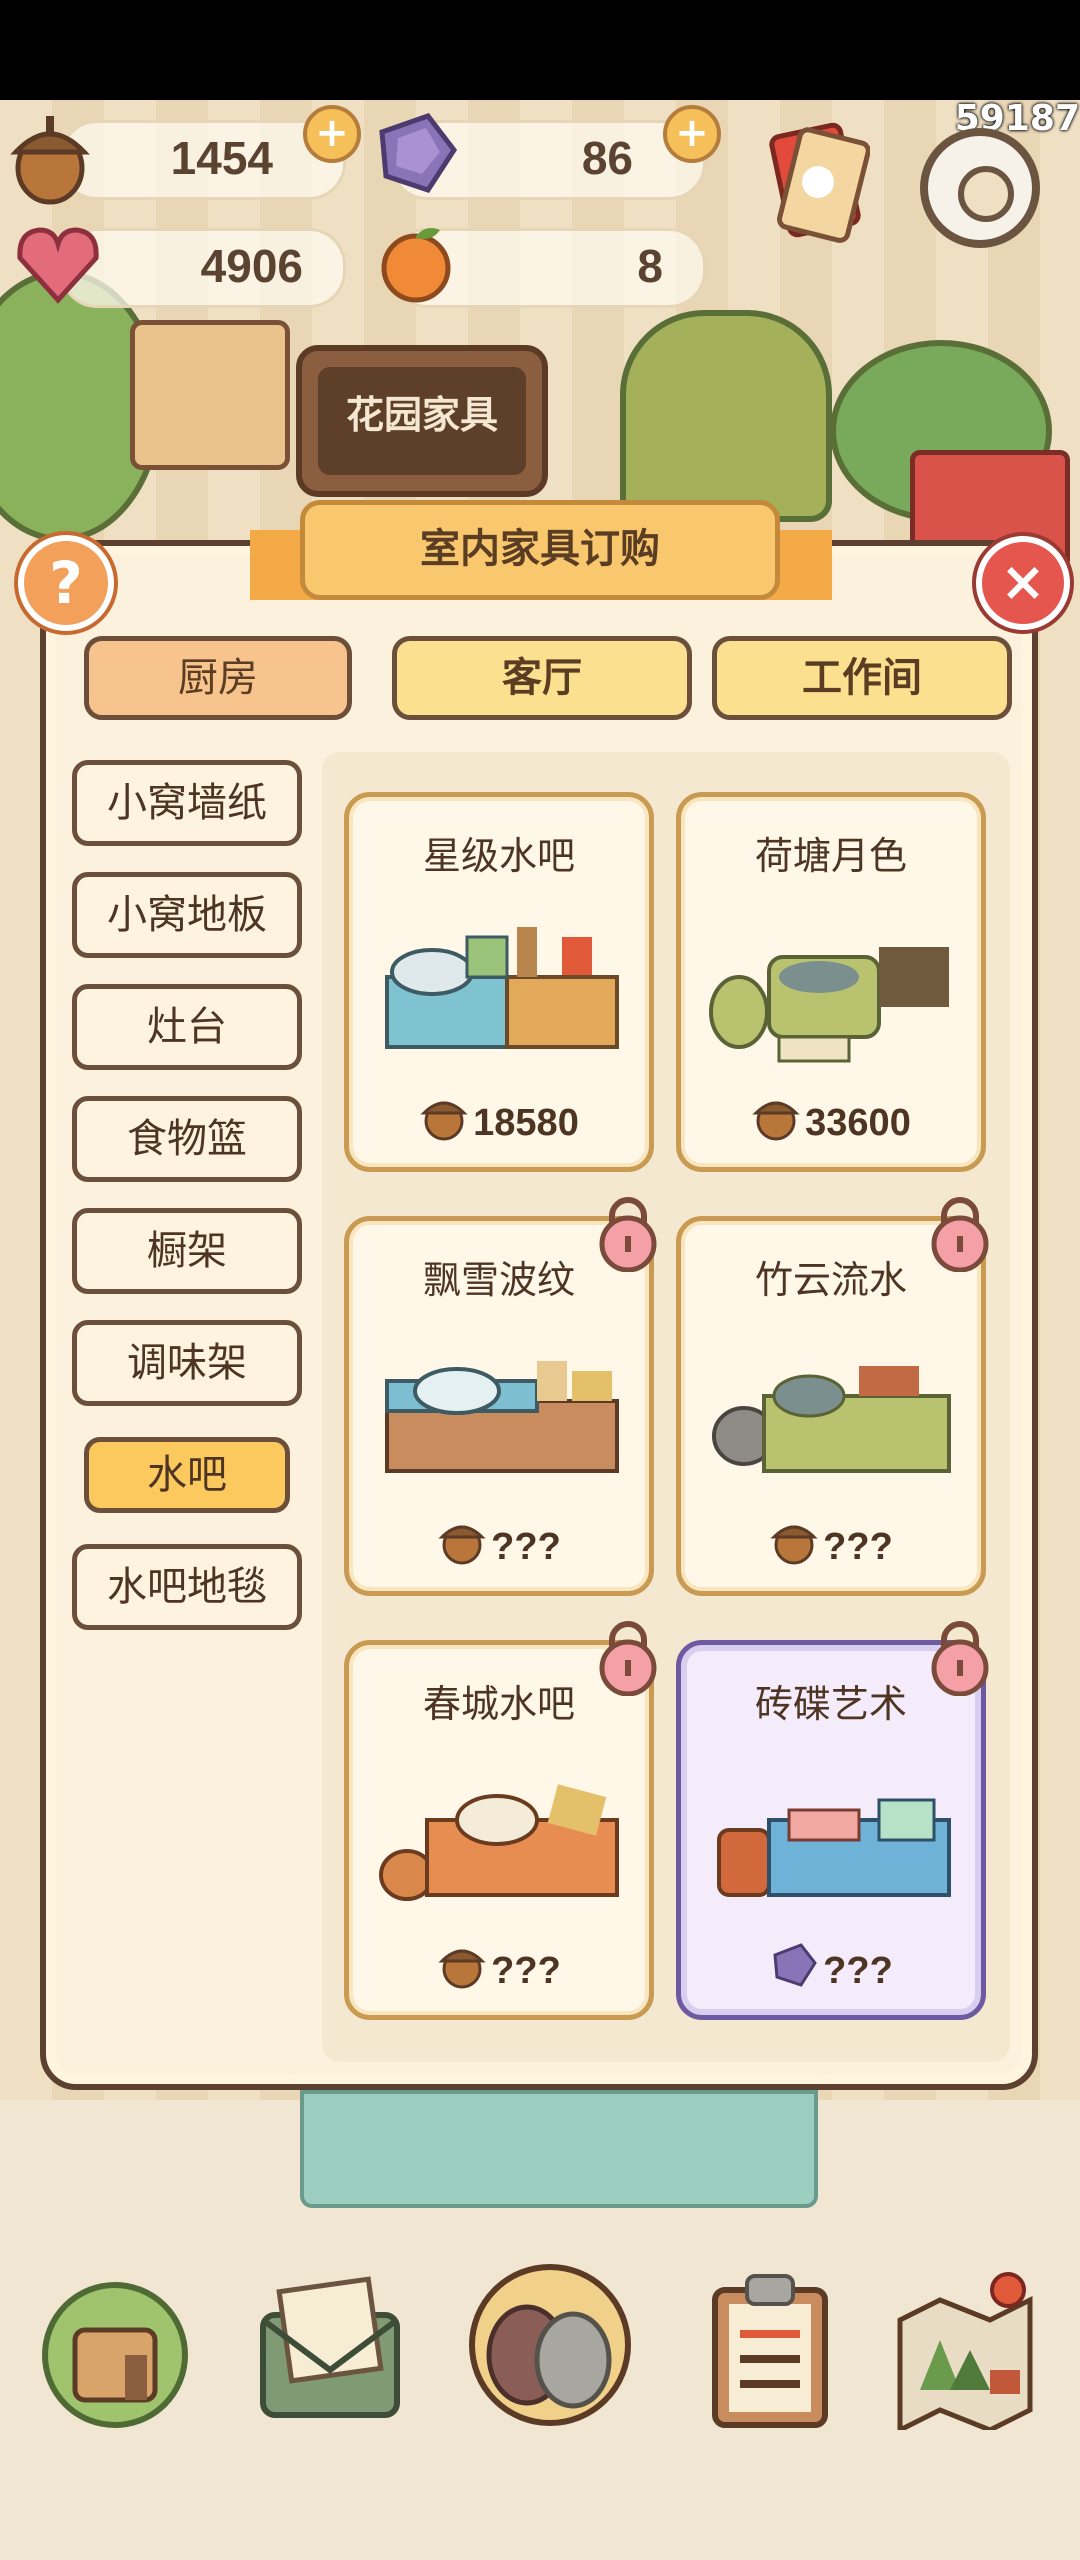 This screenshot has height=2560, width=1080. What do you see at coordinates (58, 265) in the screenshot?
I see `heart-gem-icon` at bounding box center [58, 265].